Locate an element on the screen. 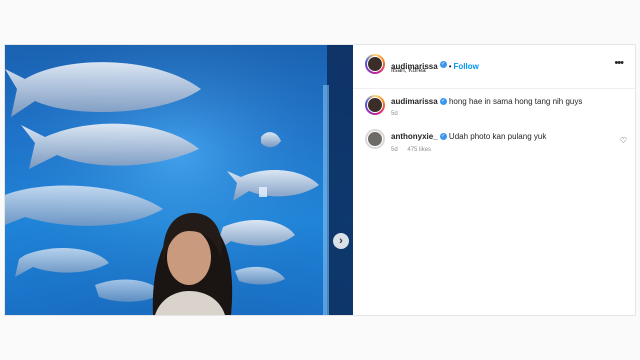 This screenshot has height=360, width=640. comment-meta: 5d 475 likes is located at coordinates (411, 150).